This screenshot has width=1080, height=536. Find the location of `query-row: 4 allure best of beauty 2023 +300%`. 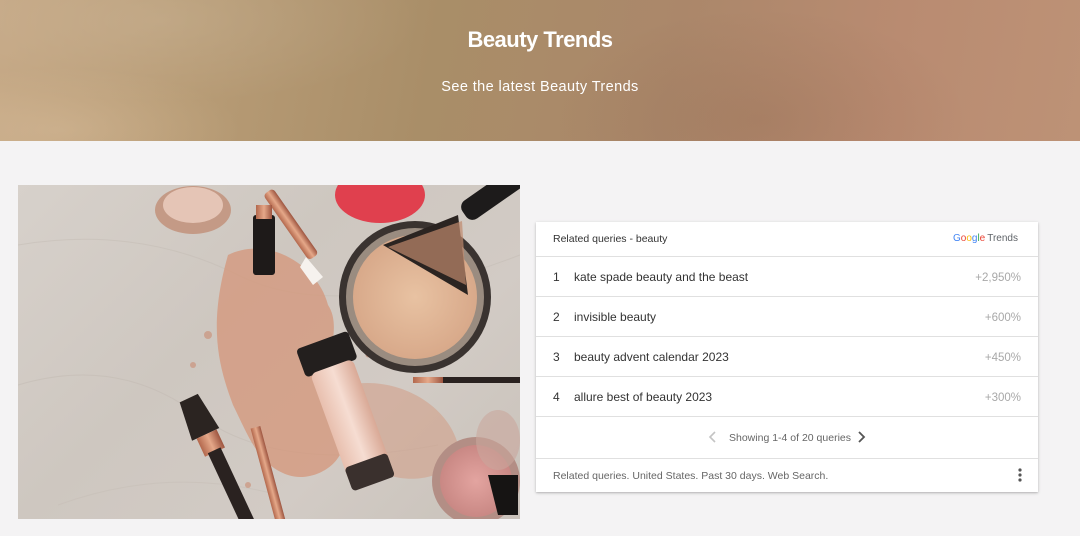

query-row: 4 allure best of beauty 2023 +300% is located at coordinates (787, 397).